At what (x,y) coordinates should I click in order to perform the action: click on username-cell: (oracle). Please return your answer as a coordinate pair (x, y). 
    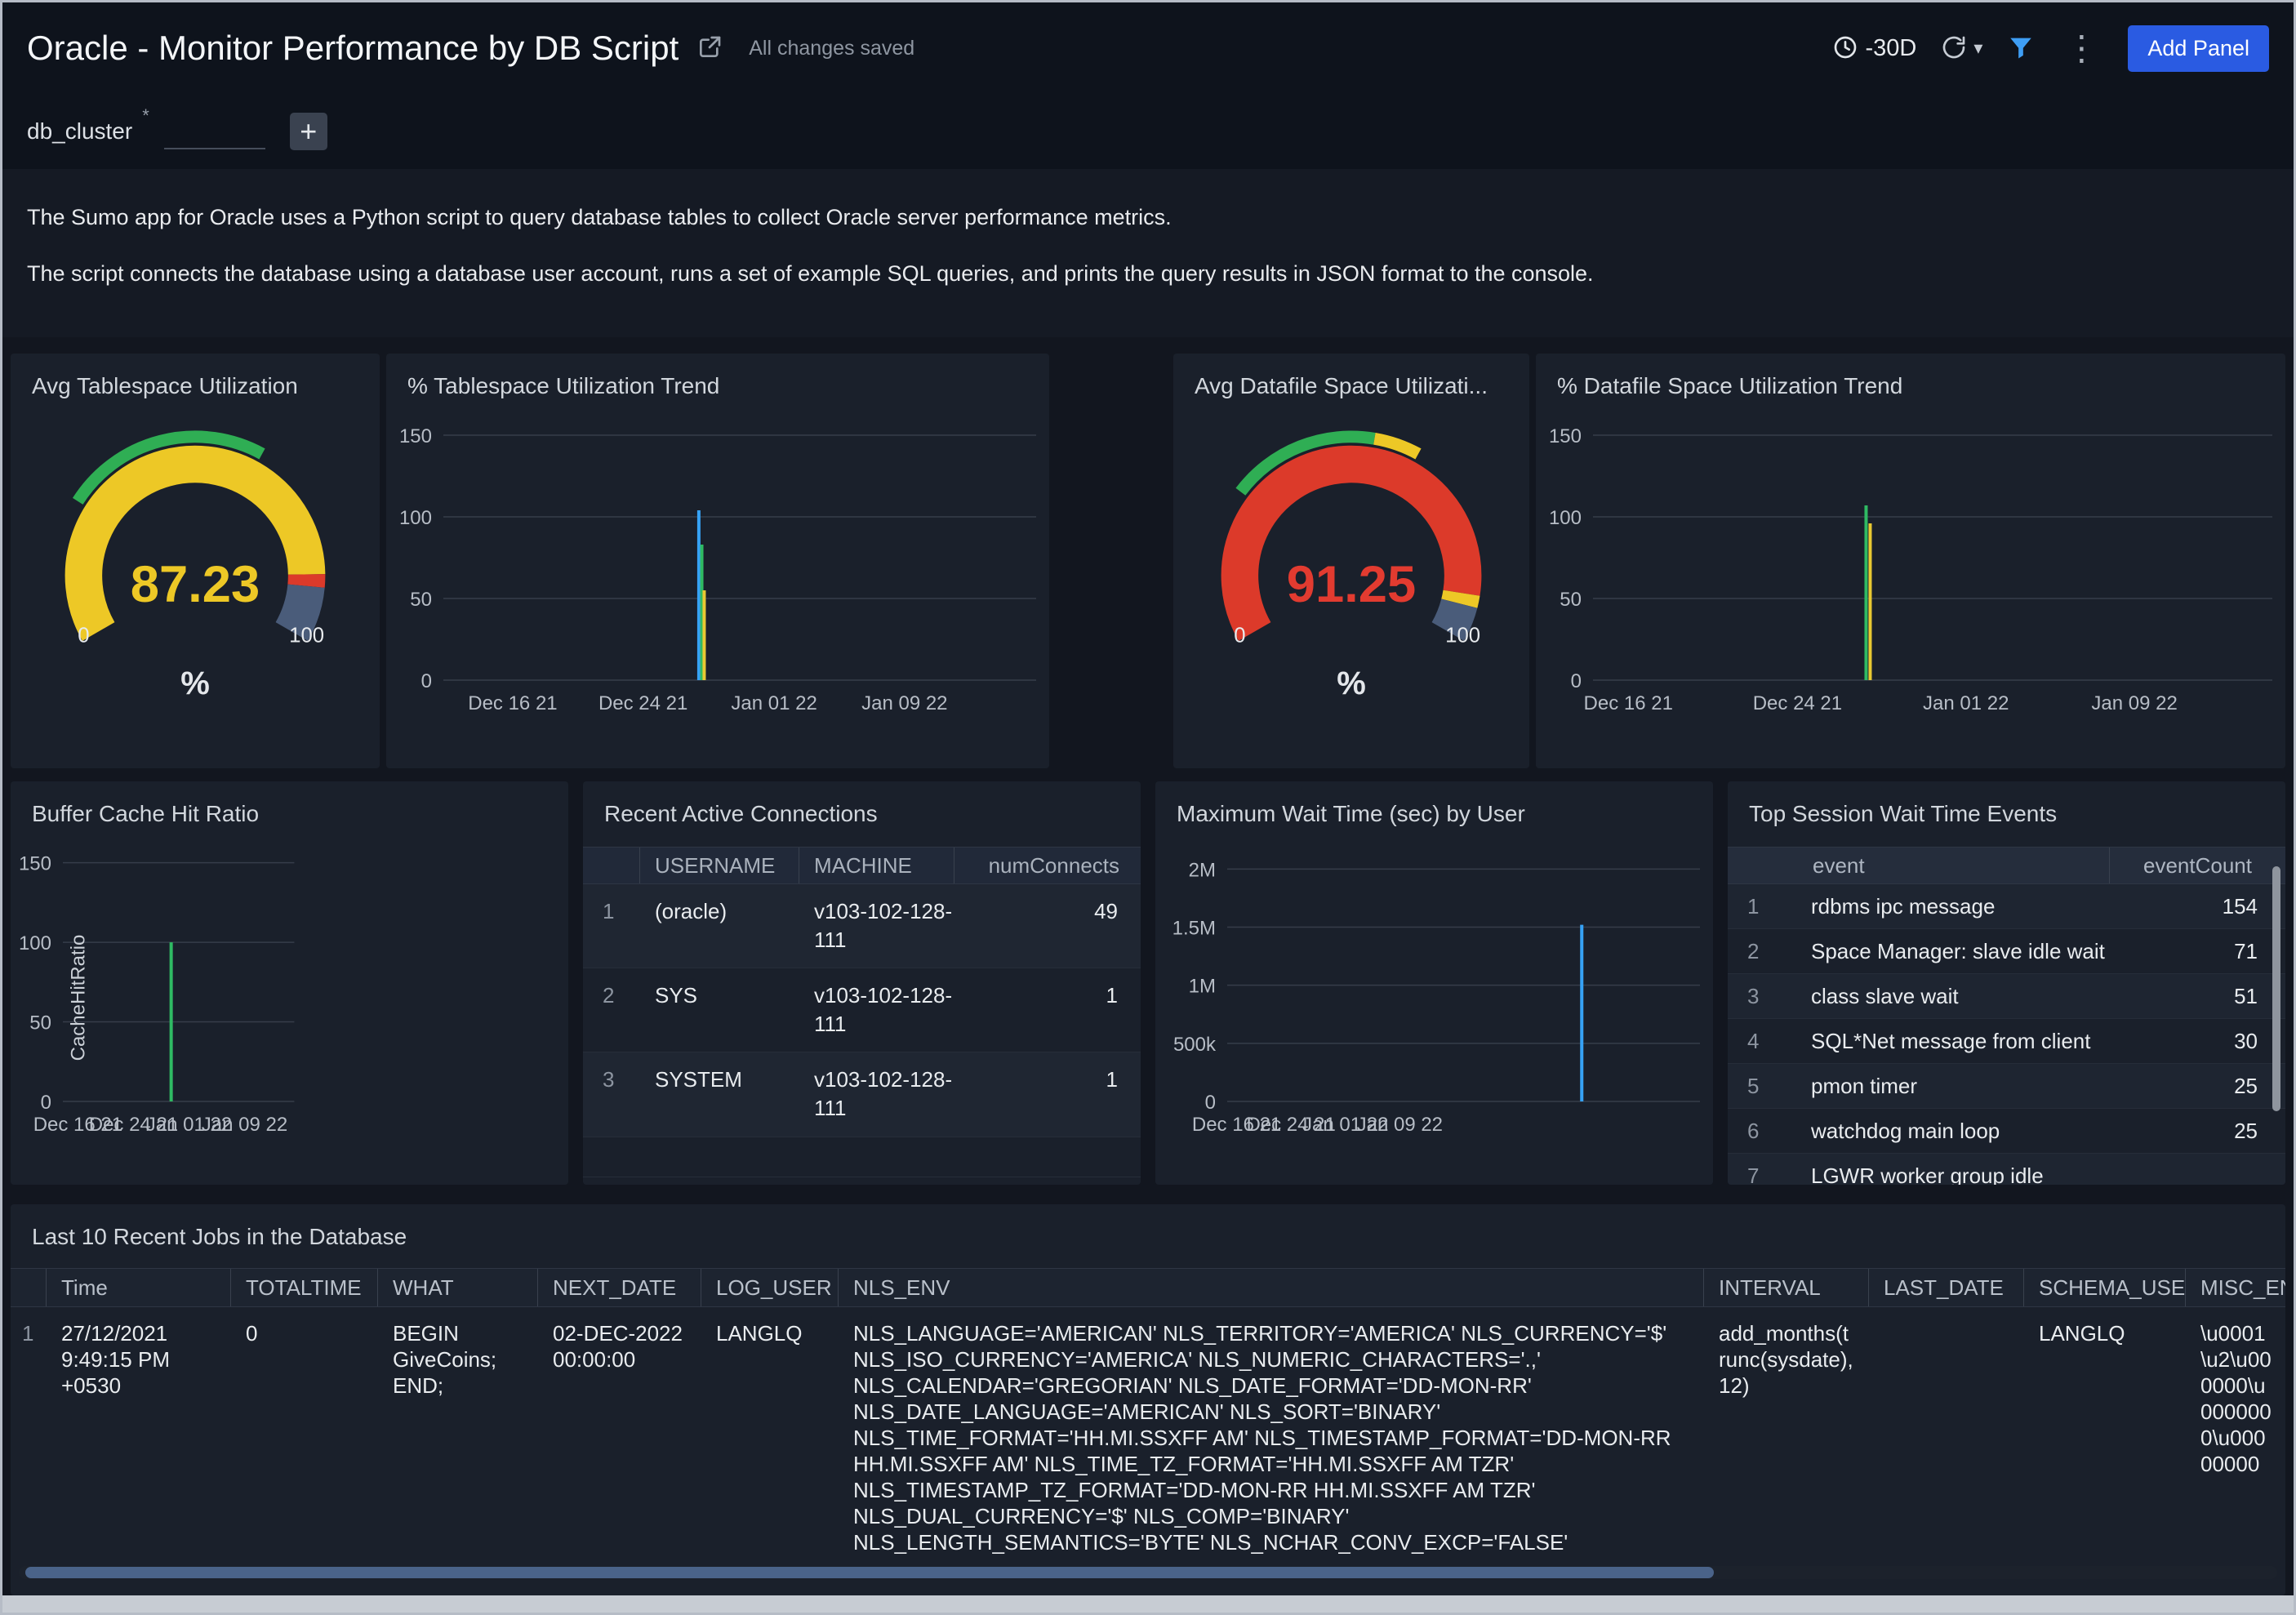
    Looking at the image, I should click on (691, 911).